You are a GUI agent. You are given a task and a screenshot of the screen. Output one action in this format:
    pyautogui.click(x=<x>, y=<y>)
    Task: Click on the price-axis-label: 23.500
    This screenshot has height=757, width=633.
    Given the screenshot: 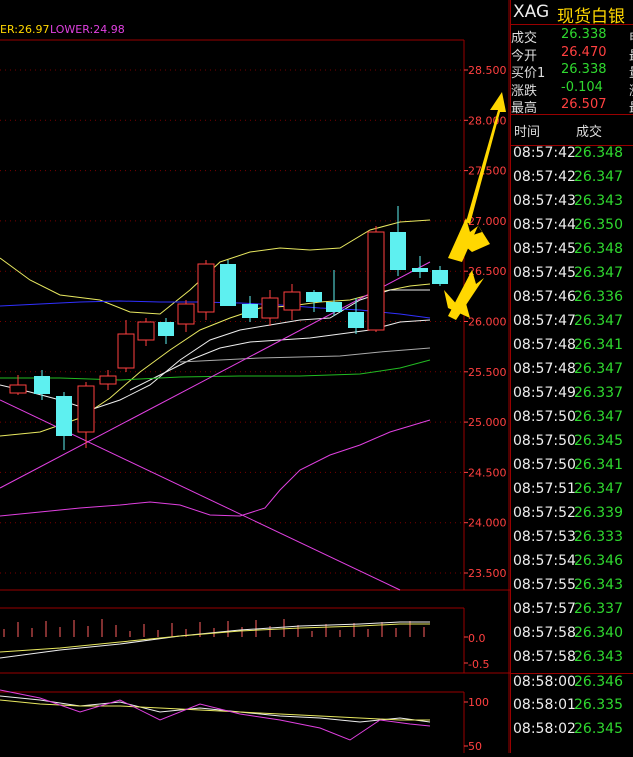 What is the action you would take?
    pyautogui.click(x=487, y=573)
    